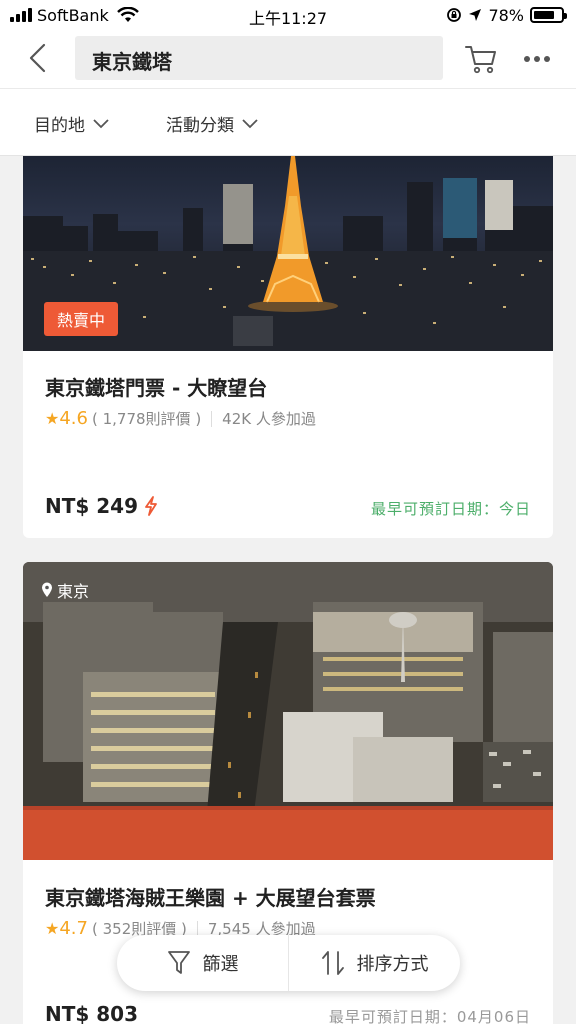 The width and height of the screenshot is (576, 1024). What do you see at coordinates (450, 509) in the screenshot?
I see `availability-date: 最早可預訂日期：今日` at bounding box center [450, 509].